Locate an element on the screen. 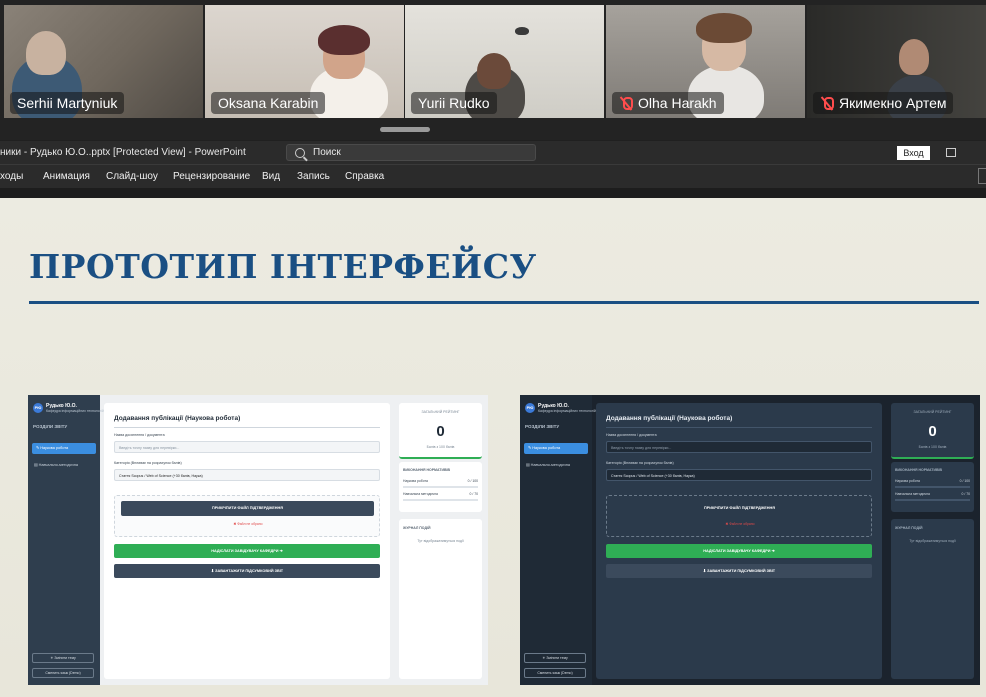 This screenshot has width=986, height=697. search-icon is located at coordinates (300, 152).